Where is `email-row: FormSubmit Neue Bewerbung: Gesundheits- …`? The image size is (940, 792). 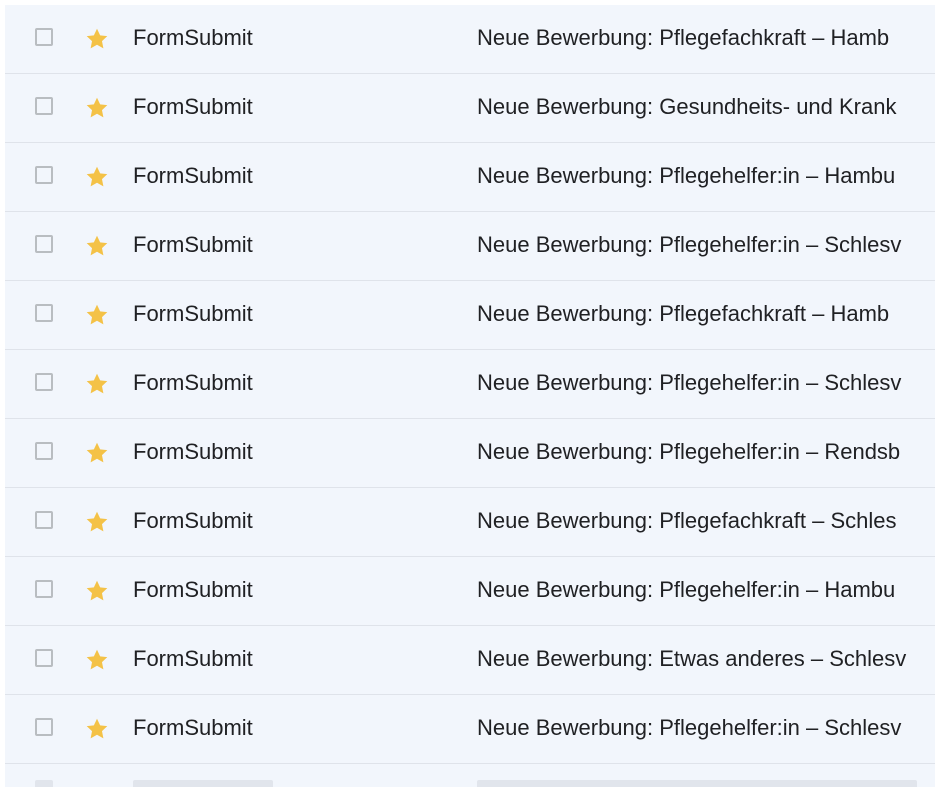
email-row: FormSubmit Neue Bewerbung: Gesundheits- … is located at coordinates (470, 108).